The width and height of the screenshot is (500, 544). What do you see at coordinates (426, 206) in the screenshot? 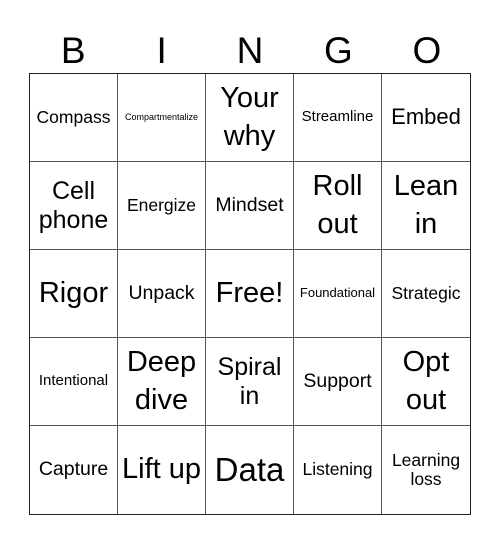
I see `bingo-cell: Lean in` at bounding box center [426, 206].